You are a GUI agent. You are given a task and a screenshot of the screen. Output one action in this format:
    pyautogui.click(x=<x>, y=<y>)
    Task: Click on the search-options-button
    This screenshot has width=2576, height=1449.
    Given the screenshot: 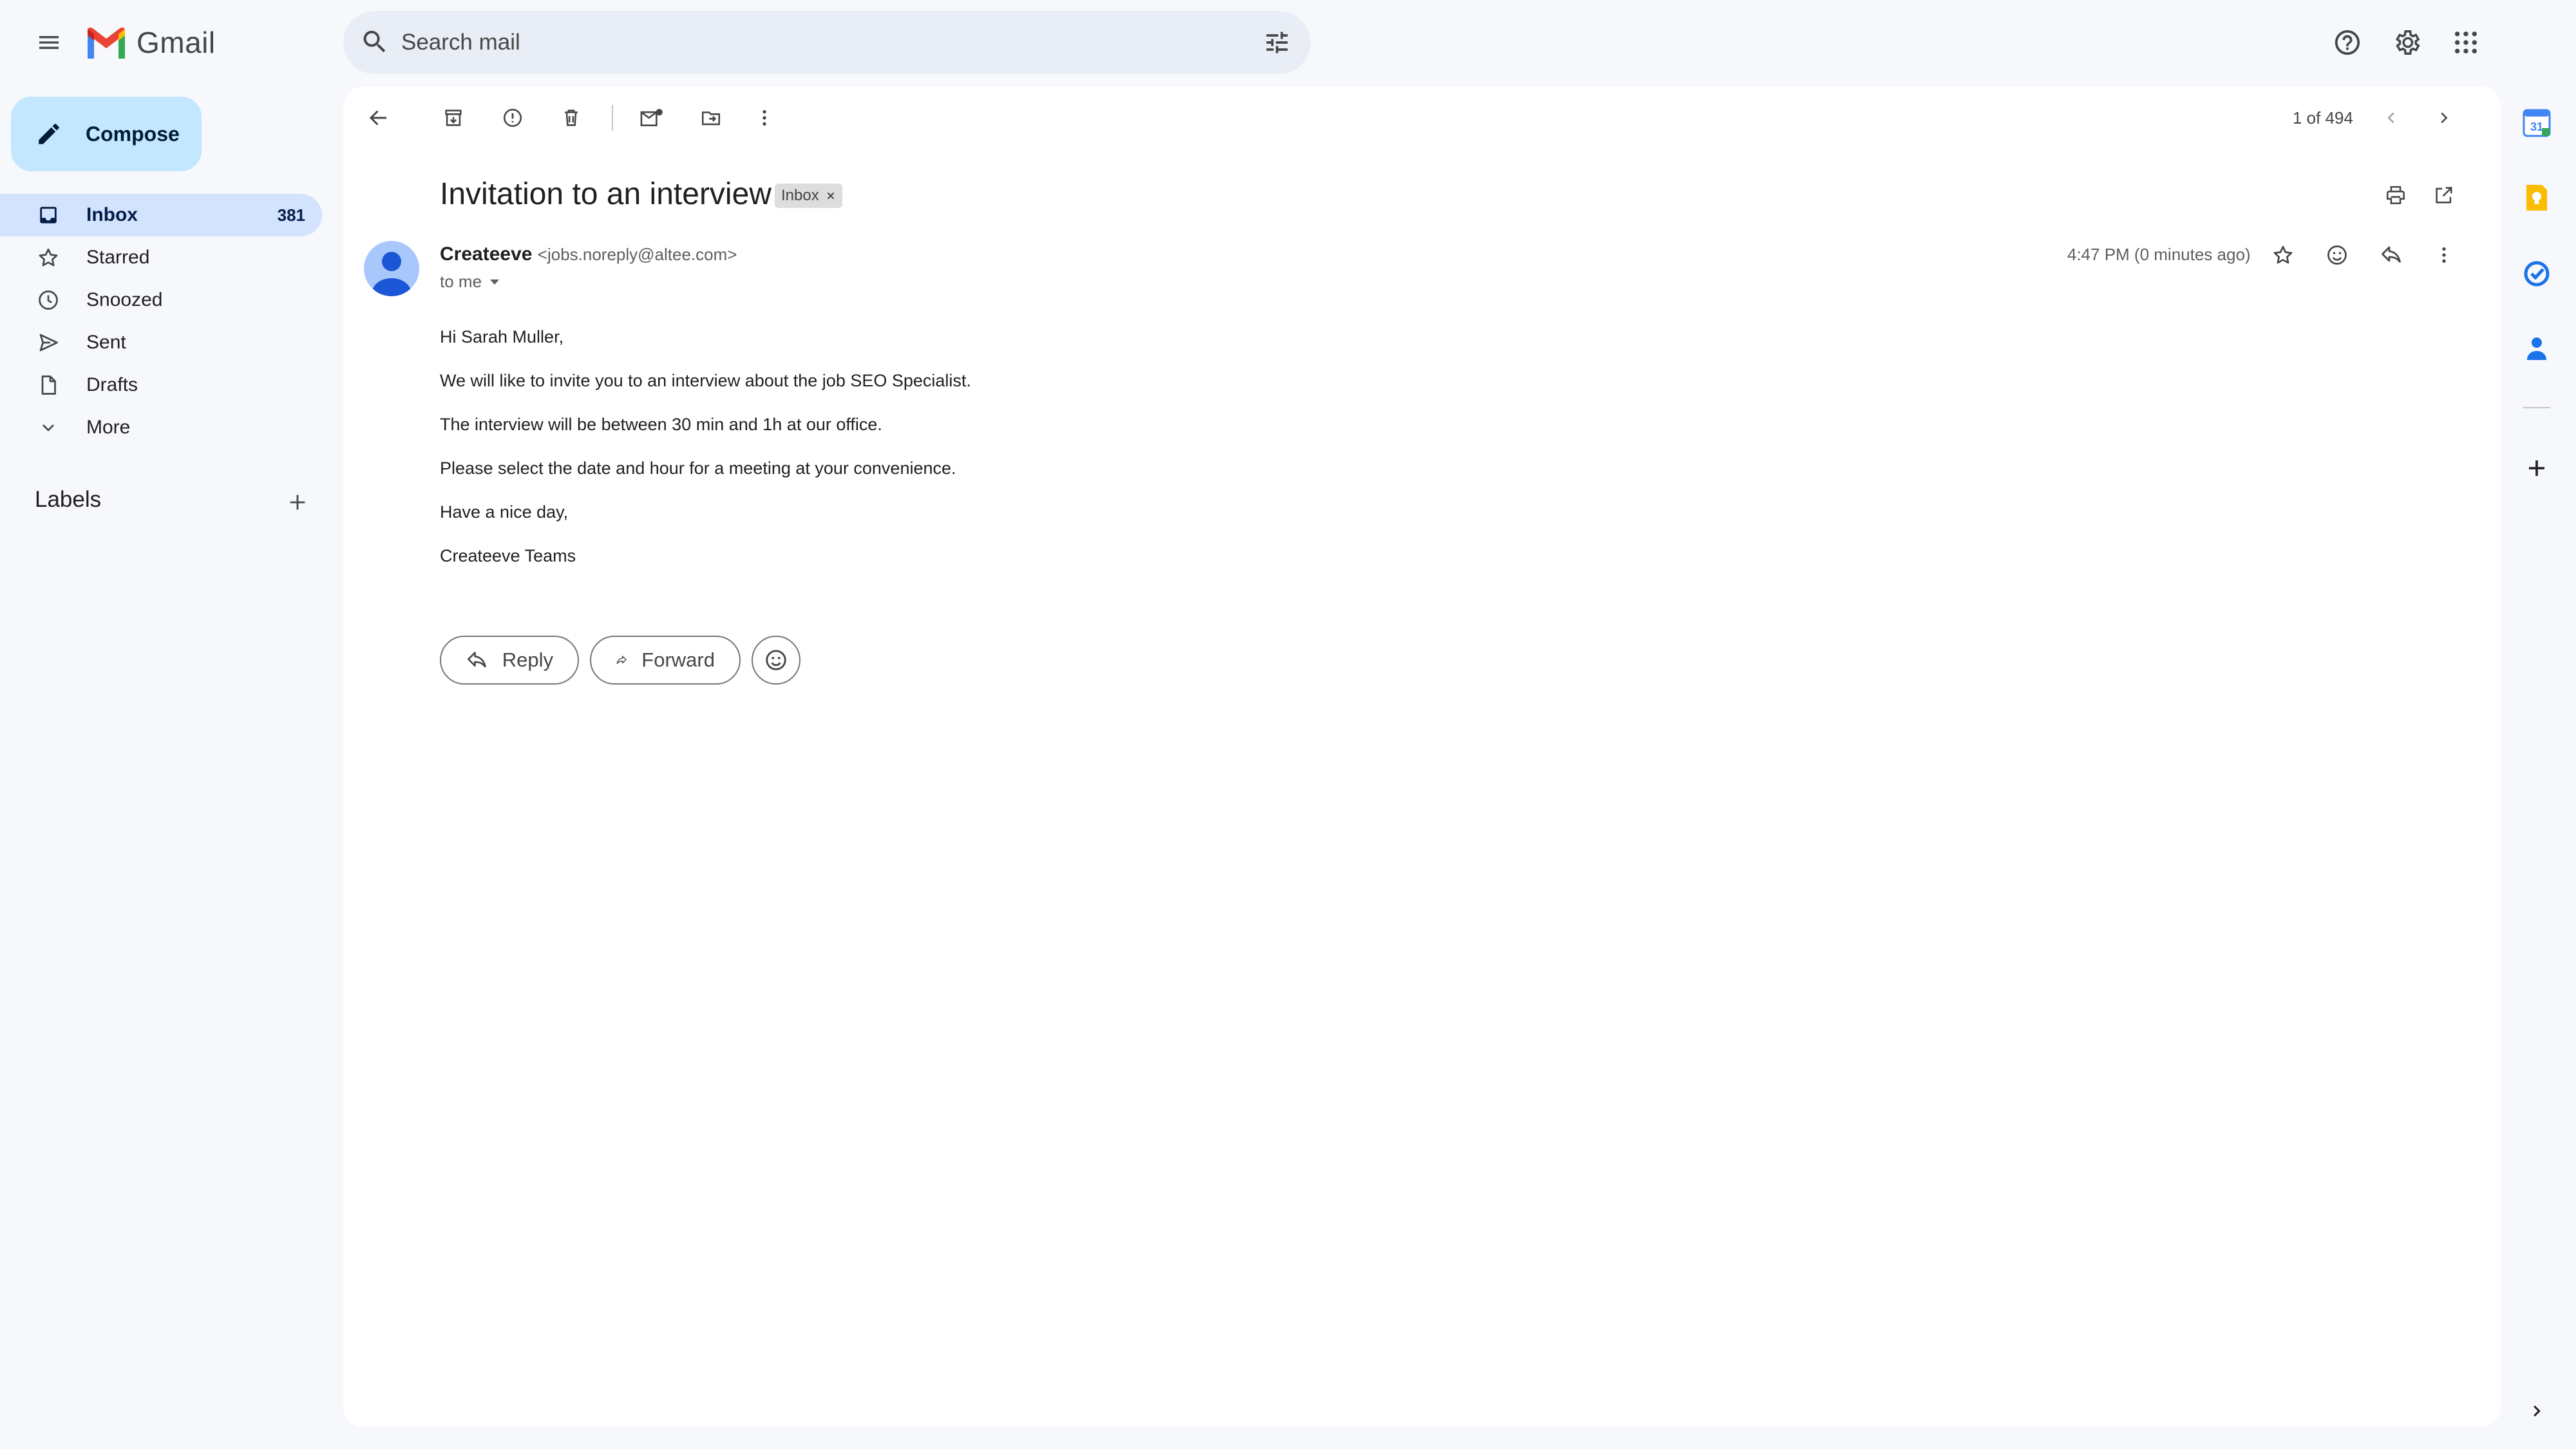 What is the action you would take?
    pyautogui.click(x=1277, y=42)
    